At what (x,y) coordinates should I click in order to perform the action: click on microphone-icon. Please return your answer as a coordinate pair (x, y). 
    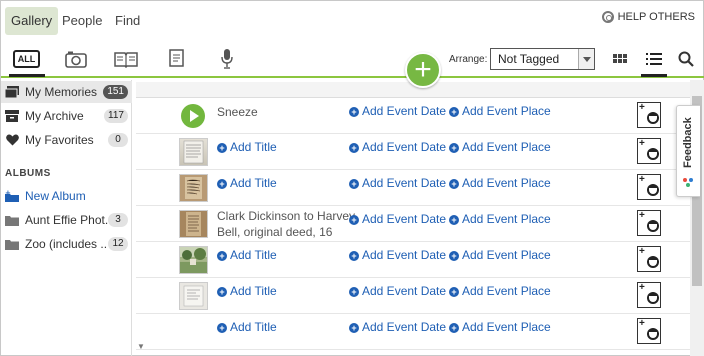
    Looking at the image, I should click on (227, 59).